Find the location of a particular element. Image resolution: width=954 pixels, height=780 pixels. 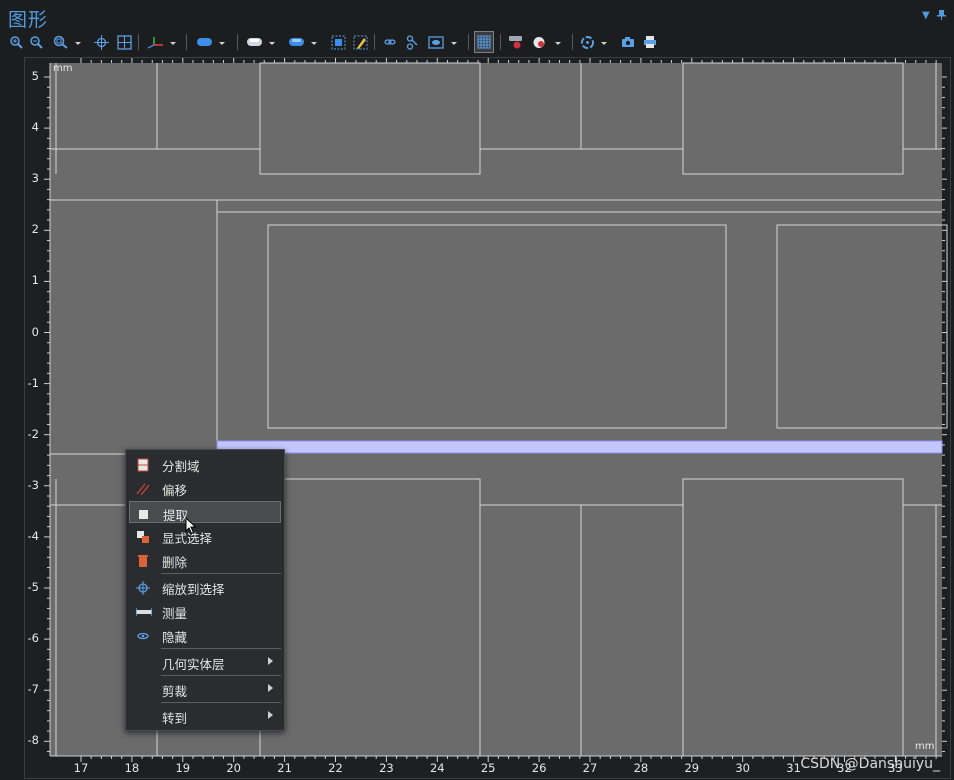

y-tick-label: -5 is located at coordinates (33, 587).